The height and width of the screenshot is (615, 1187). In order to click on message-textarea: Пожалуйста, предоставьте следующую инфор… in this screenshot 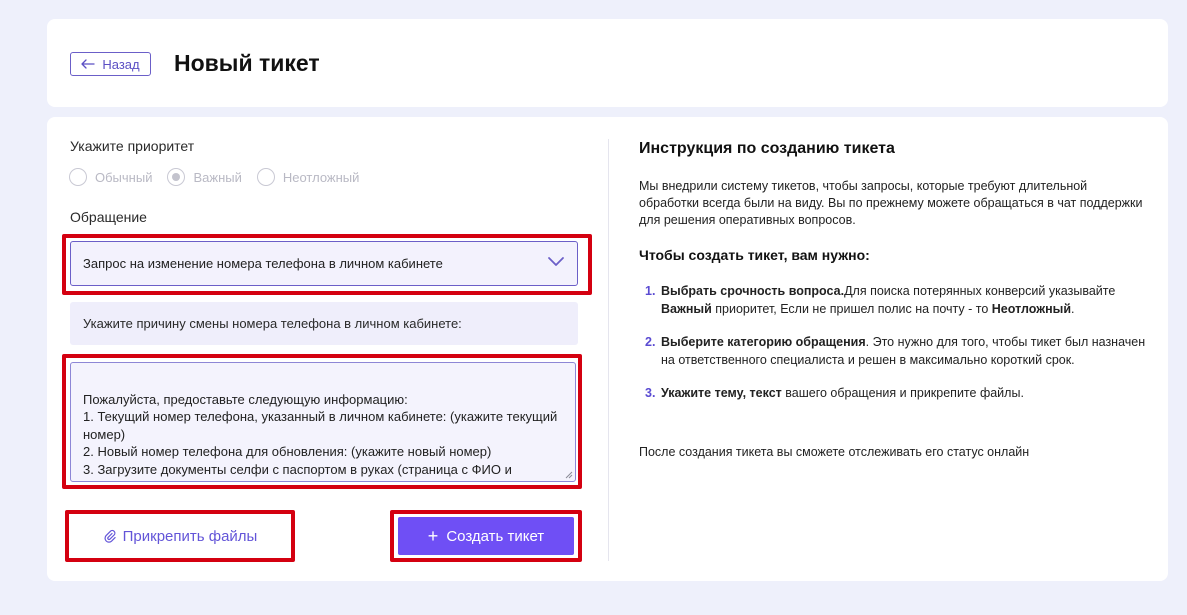, I will do `click(323, 422)`.